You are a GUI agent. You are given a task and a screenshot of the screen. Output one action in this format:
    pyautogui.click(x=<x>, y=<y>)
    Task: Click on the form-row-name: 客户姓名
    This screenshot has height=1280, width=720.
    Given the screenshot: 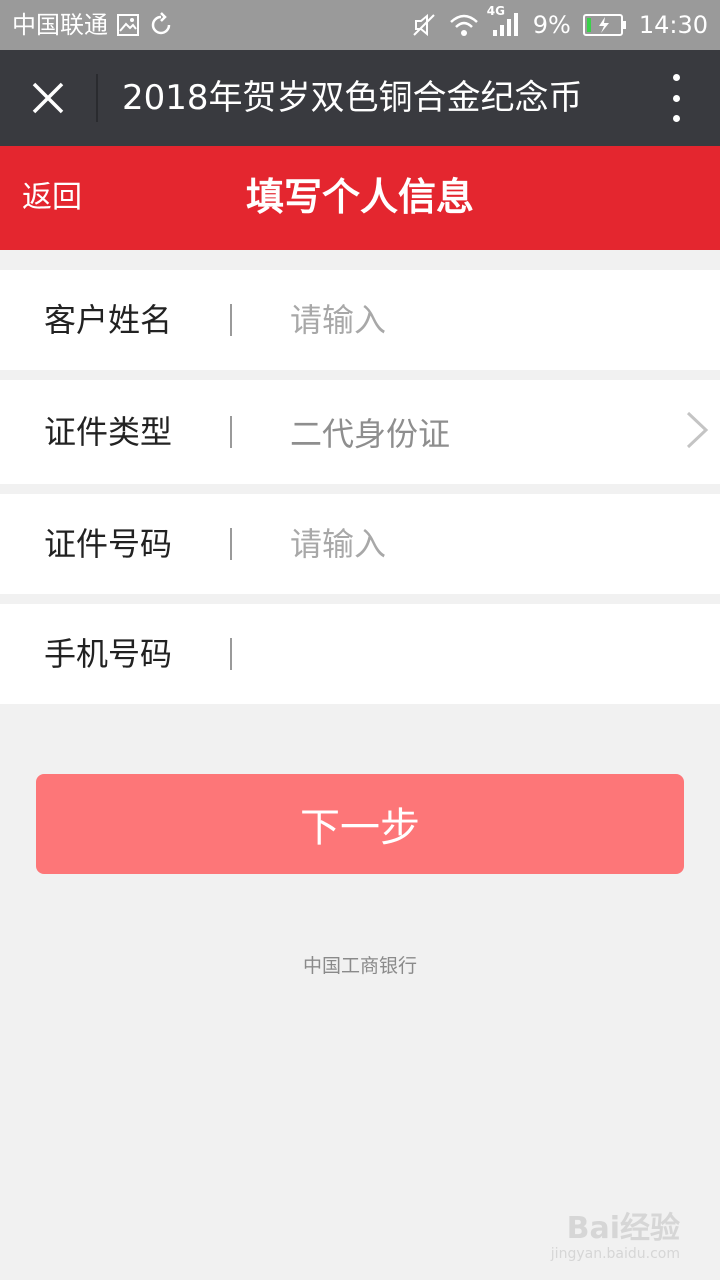 What is the action you would take?
    pyautogui.click(x=360, y=320)
    